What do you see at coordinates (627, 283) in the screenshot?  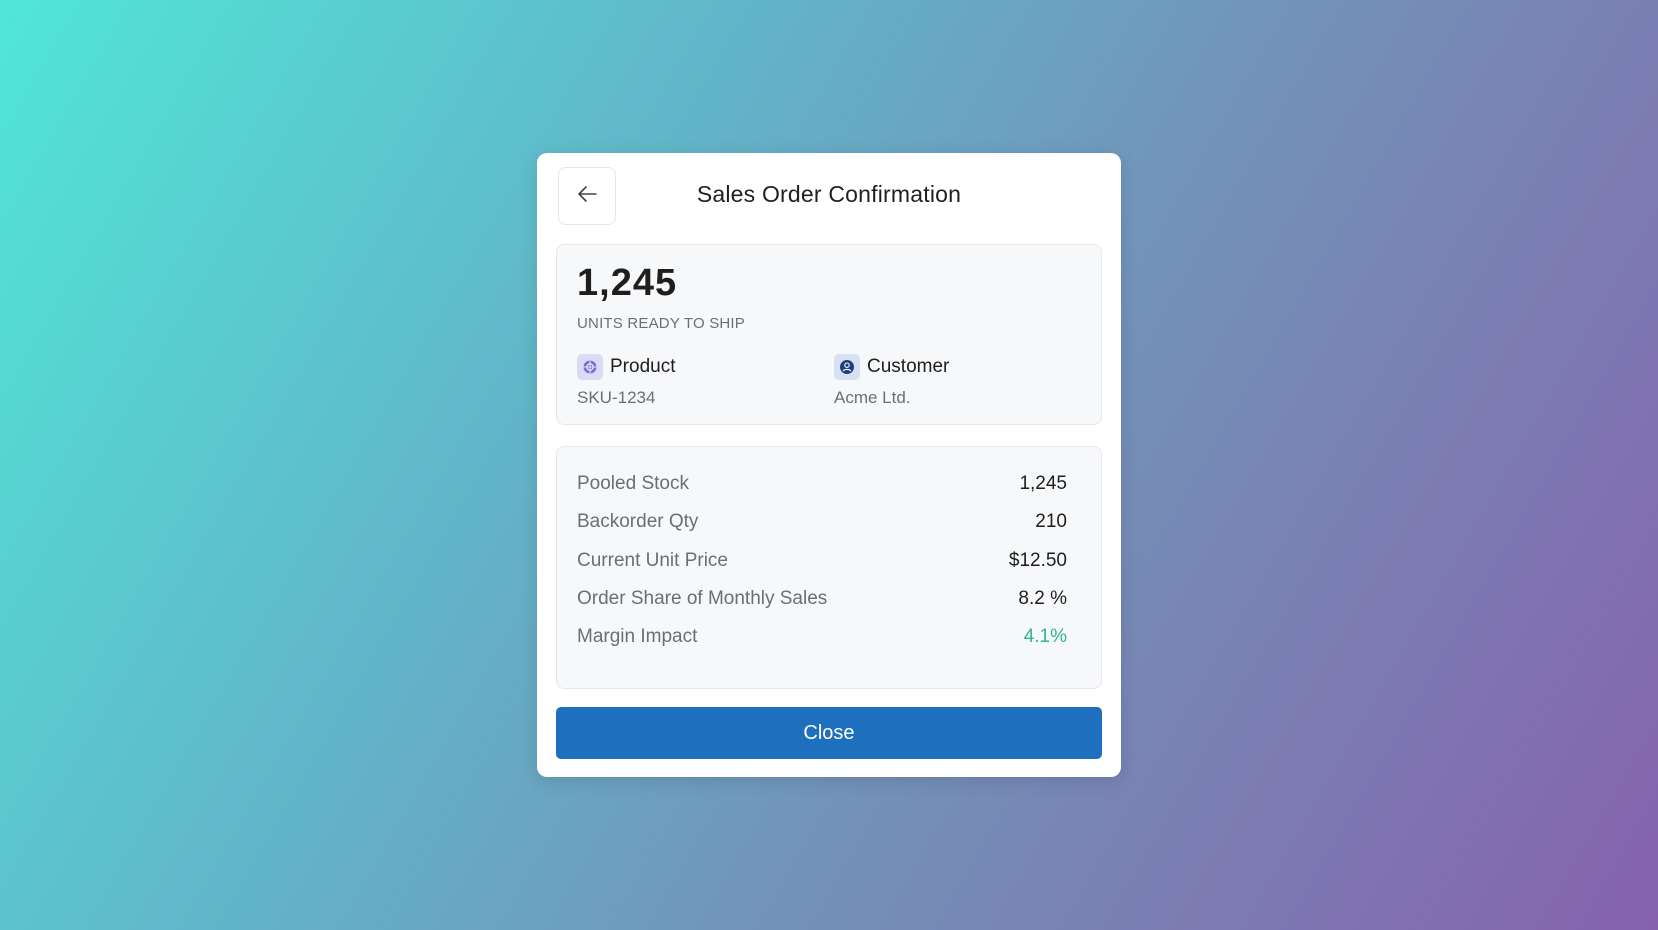 I see `units-count: 1,245` at bounding box center [627, 283].